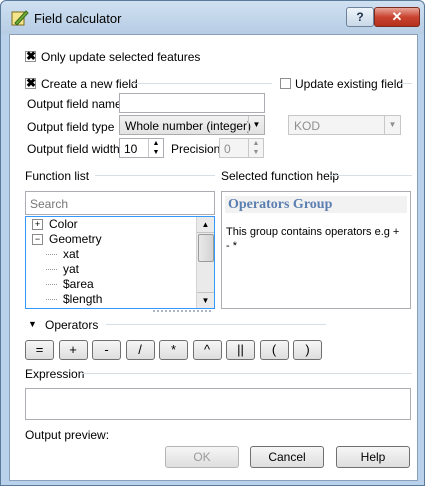 Image resolution: width=425 pixels, height=486 pixels. Describe the element at coordinates (121, 57) in the screenshot. I see `only-selected-label: Only update selected features` at that location.